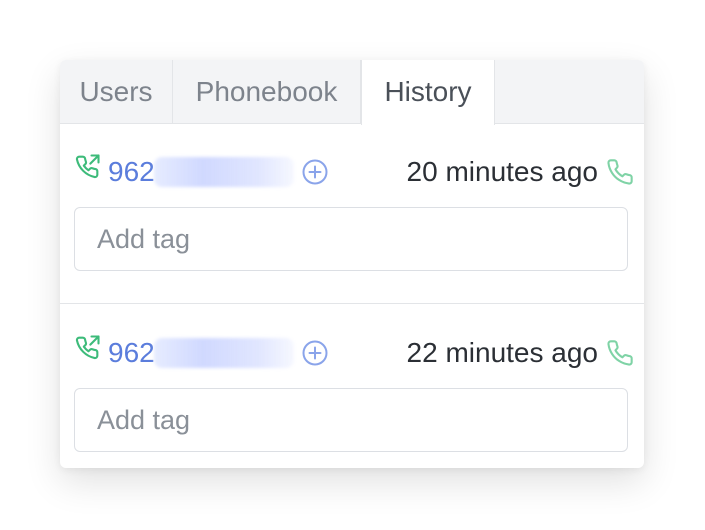 Image resolution: width=705 pixels, height=530 pixels. Describe the element at coordinates (352, 303) in the screenshot. I see `entry-divider` at that location.